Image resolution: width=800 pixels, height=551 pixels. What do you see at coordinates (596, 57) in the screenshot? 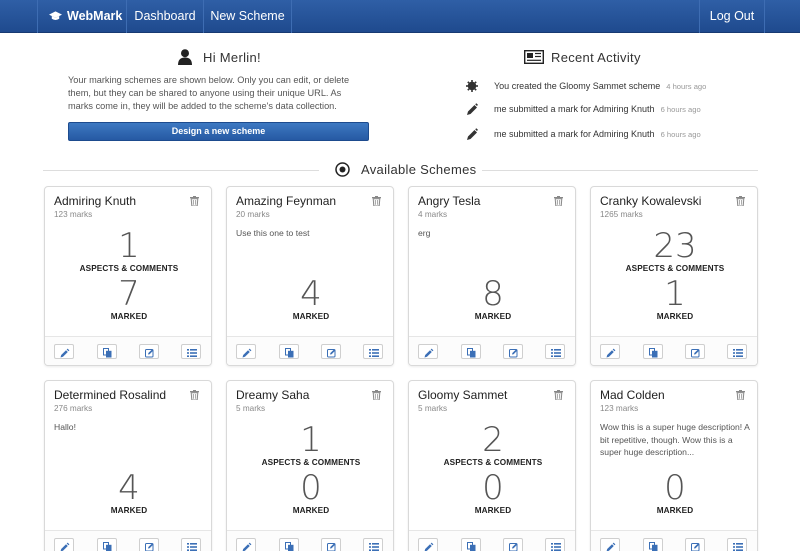
I see `activity-title: Recent Activity` at bounding box center [596, 57].